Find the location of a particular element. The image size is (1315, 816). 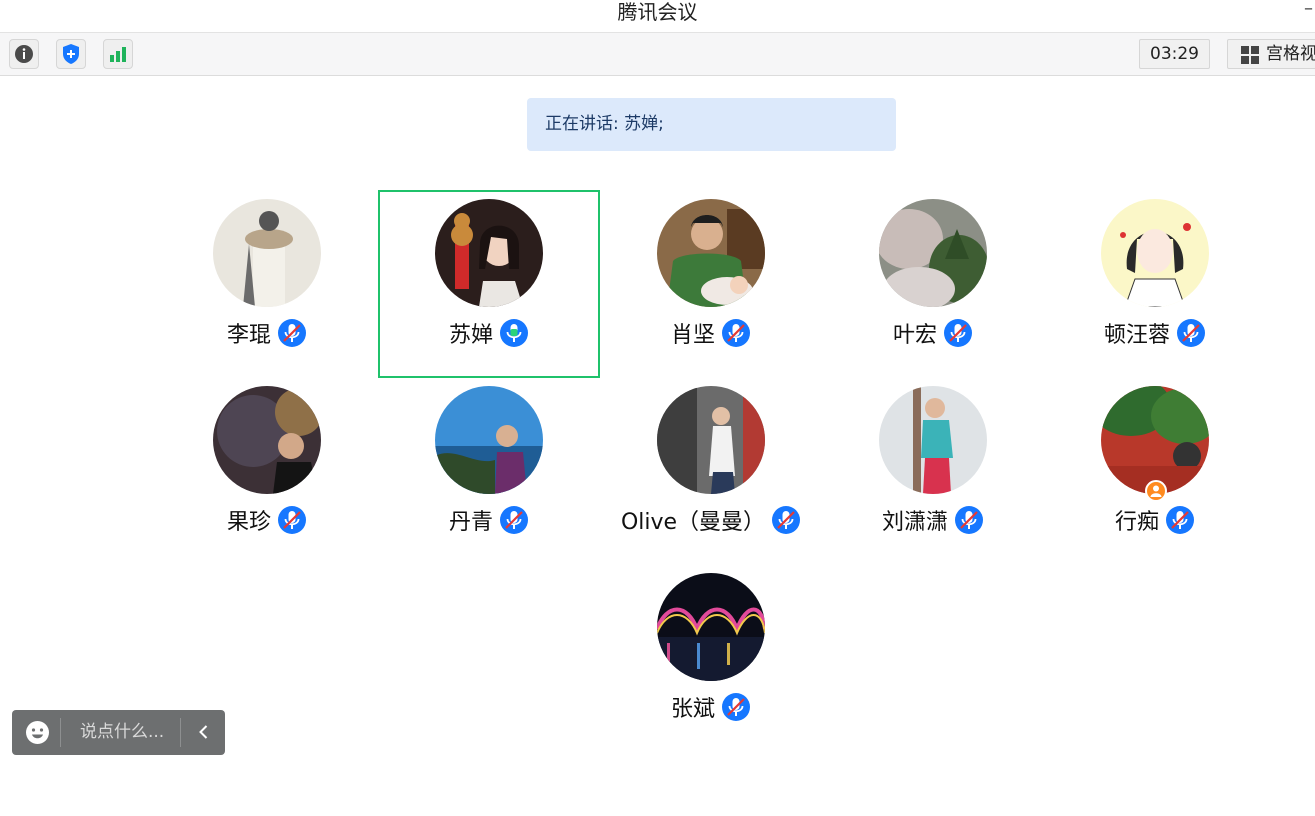

grid-view-button: 宫格视图 is located at coordinates (1271, 54).